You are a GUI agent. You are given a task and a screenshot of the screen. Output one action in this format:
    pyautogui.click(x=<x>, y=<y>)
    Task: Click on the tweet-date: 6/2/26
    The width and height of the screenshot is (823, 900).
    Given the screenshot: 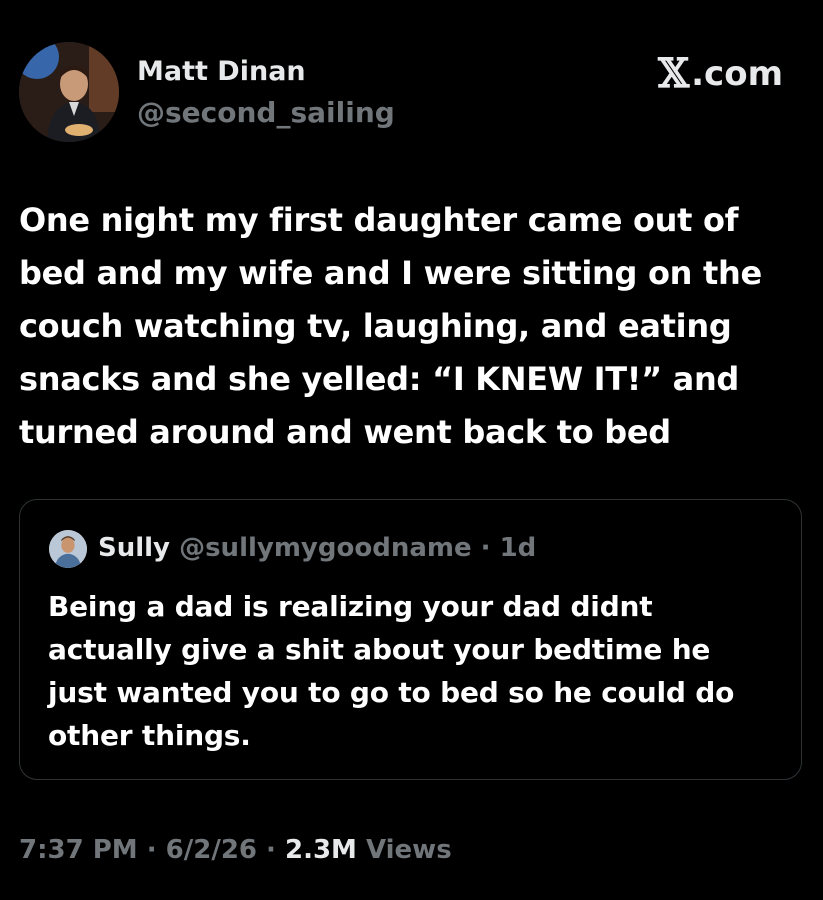 What is the action you would take?
    pyautogui.click(x=211, y=850)
    